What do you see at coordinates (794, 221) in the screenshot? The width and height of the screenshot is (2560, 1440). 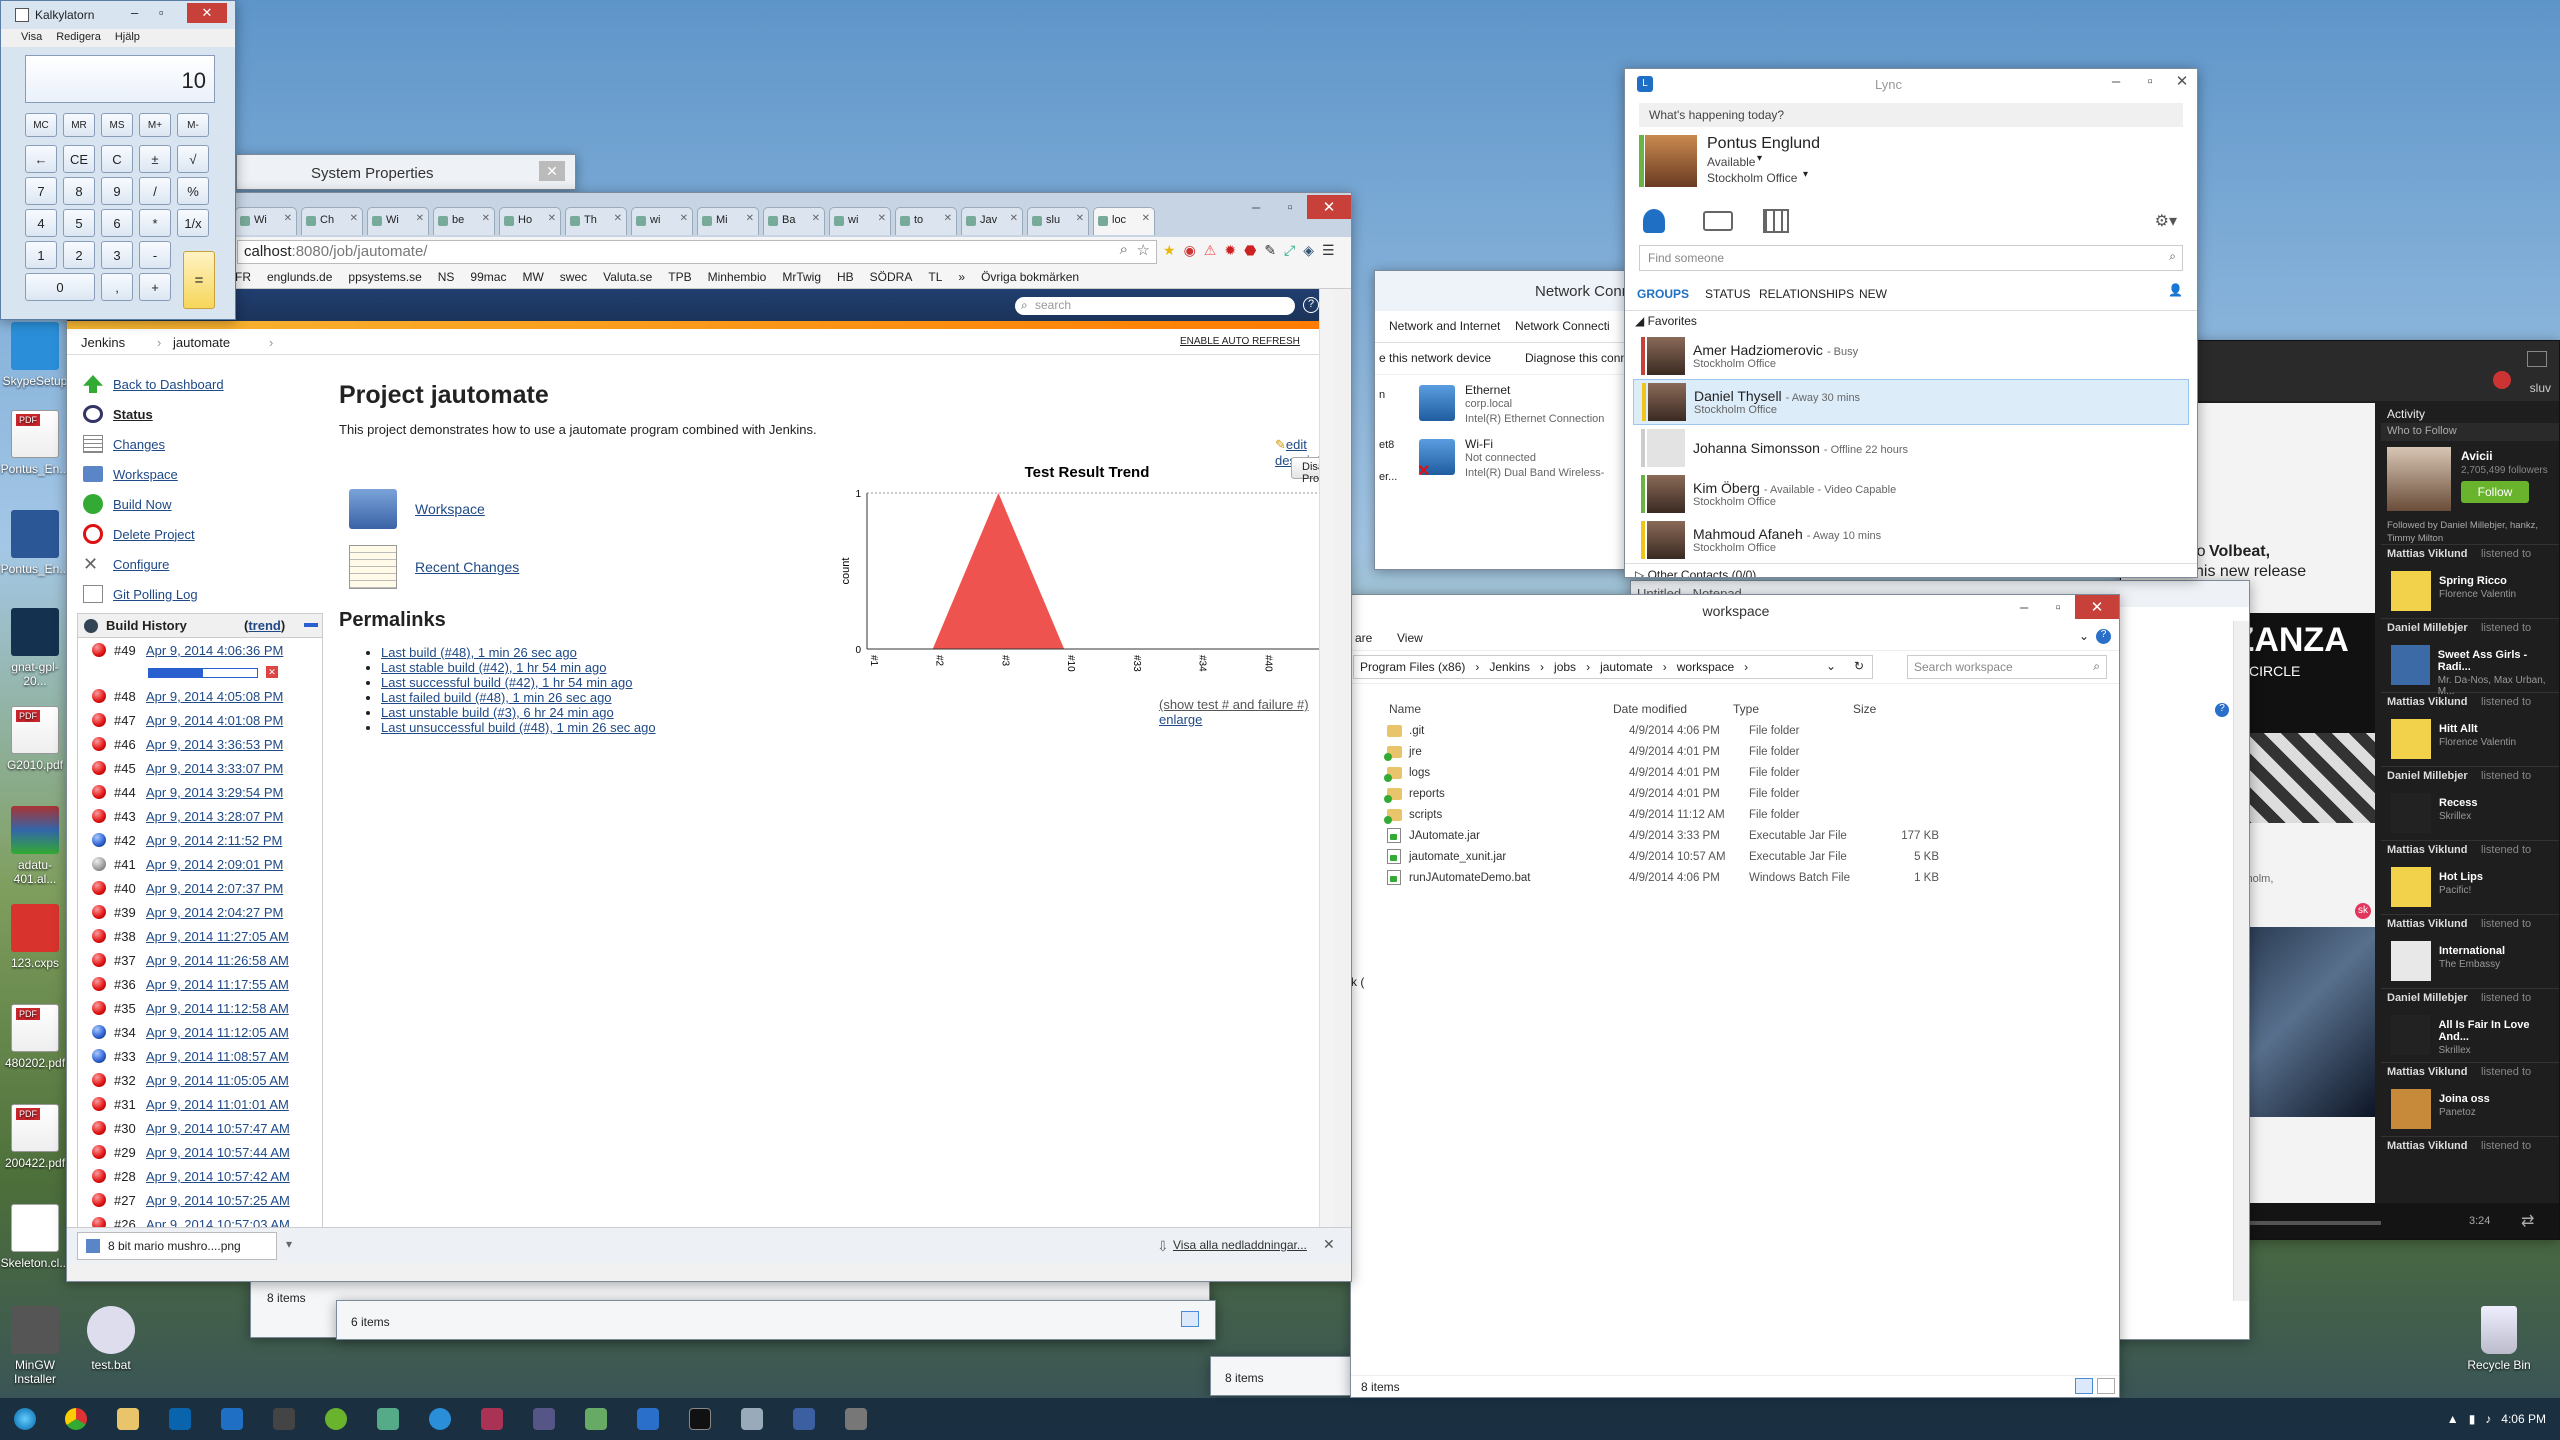 I see `browser-tab: Ba ✕` at bounding box center [794, 221].